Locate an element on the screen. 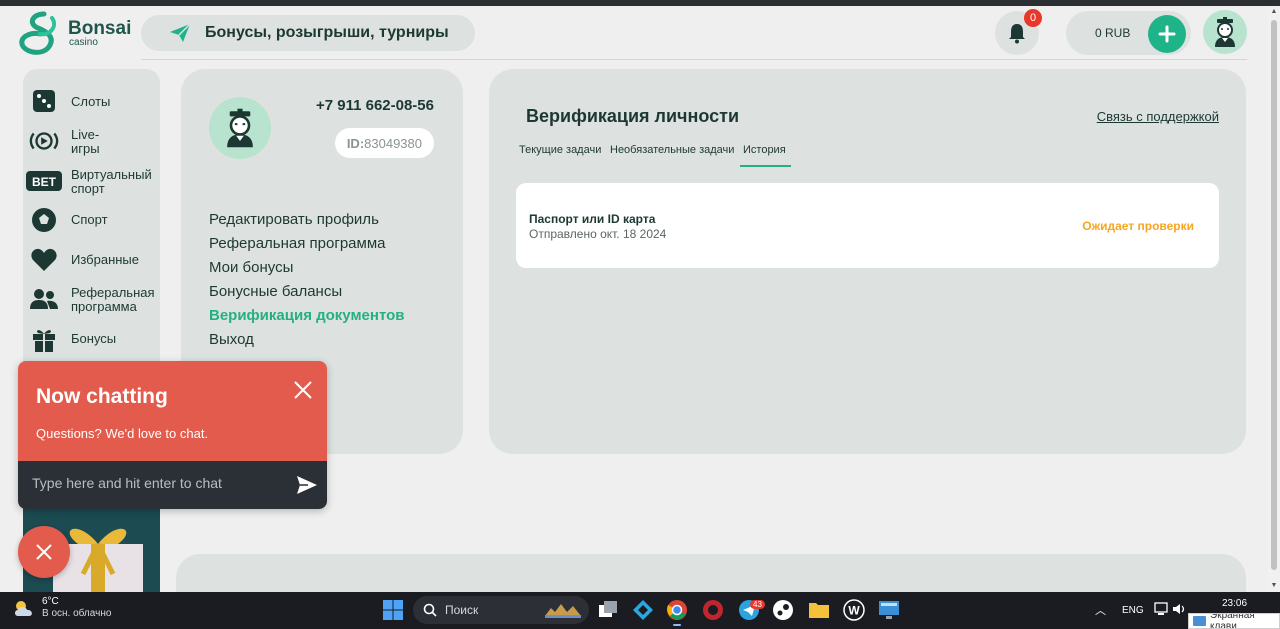 This screenshot has width=1280, height=629. soccer-ball-icon is located at coordinates (44, 220).